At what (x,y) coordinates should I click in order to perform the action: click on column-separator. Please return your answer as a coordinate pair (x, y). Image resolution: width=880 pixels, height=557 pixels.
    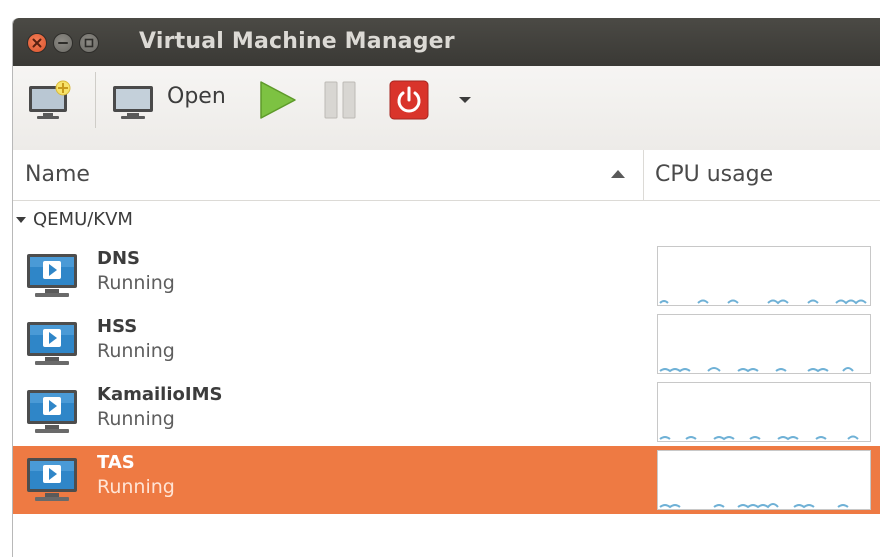
    Looking at the image, I should click on (643, 175).